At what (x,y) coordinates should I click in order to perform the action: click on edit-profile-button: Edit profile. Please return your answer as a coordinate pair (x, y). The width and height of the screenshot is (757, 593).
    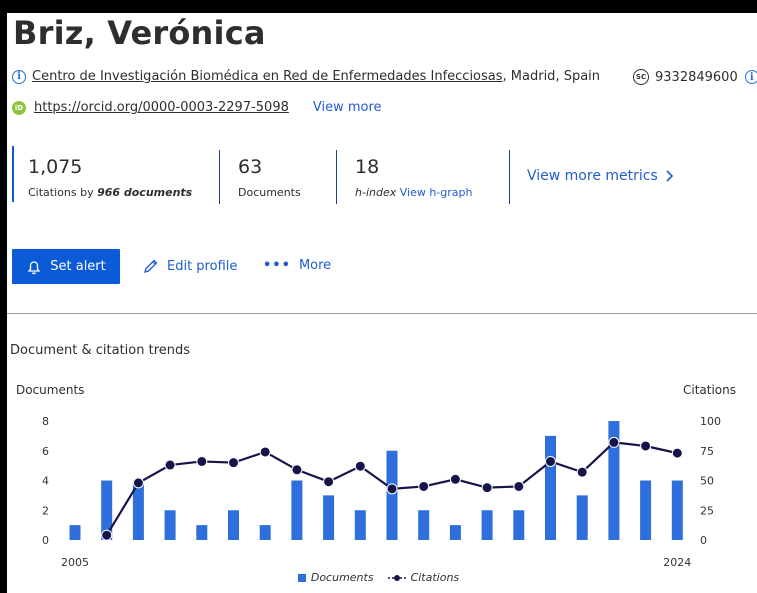
    Looking at the image, I should click on (190, 266).